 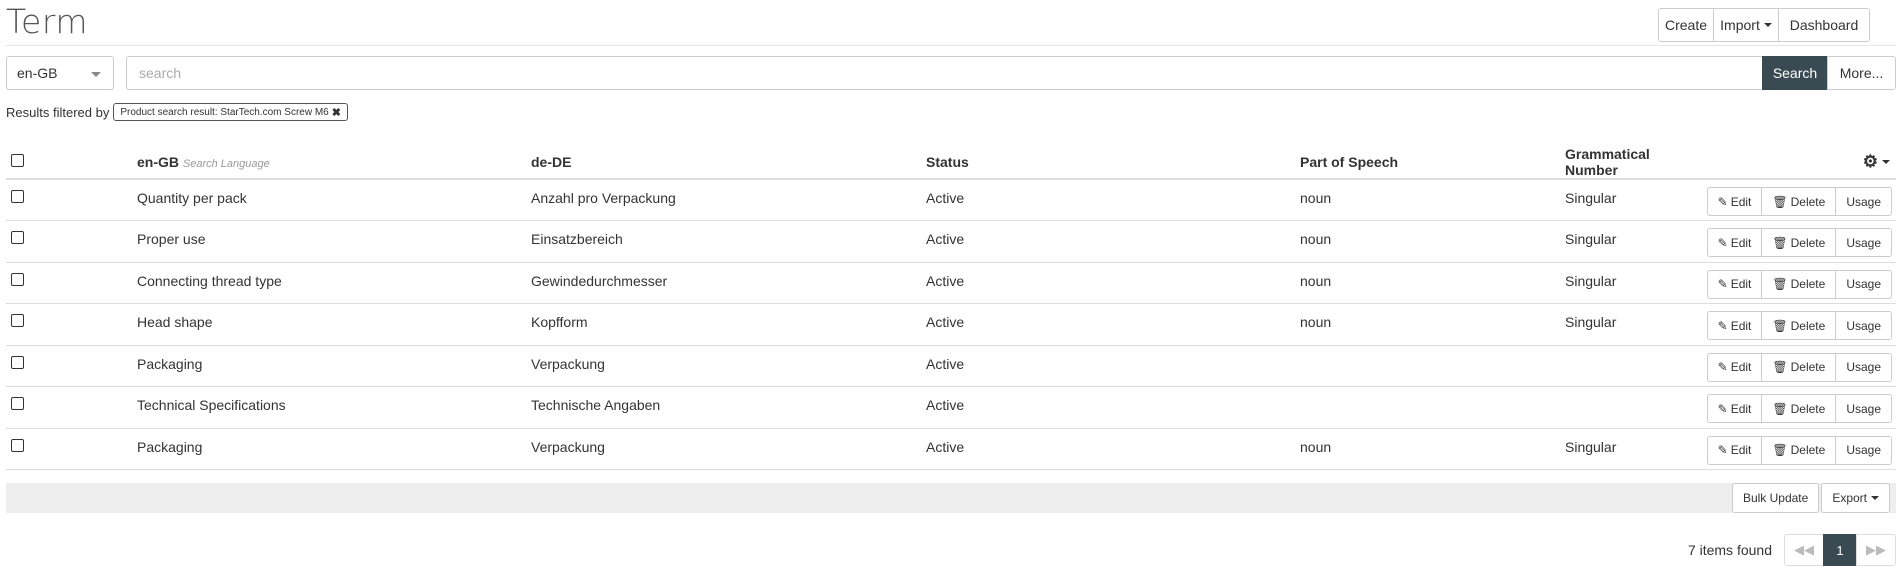 What do you see at coordinates (1804, 550) in the screenshot?
I see `previous-page-icon: ◀◀` at bounding box center [1804, 550].